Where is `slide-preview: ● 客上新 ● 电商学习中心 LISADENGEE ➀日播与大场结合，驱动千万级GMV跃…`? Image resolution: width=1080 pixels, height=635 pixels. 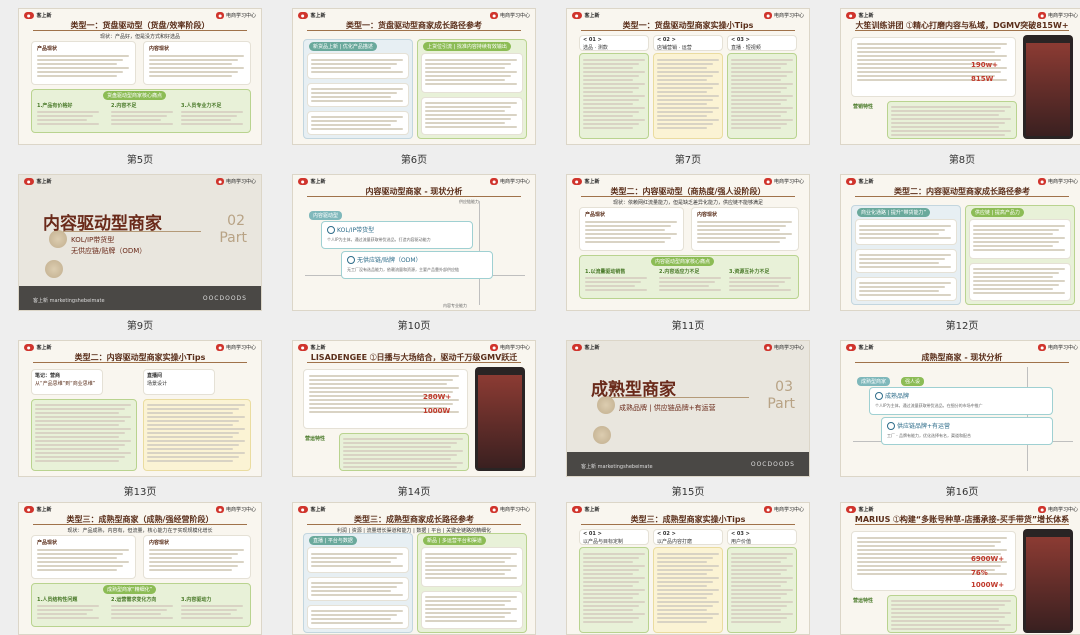 slide-preview: ● 客上新 ● 电商学习中心 LISADENGEE ➀日播与大场结合，驱动千万级GMV跃… is located at coordinates (414, 408).